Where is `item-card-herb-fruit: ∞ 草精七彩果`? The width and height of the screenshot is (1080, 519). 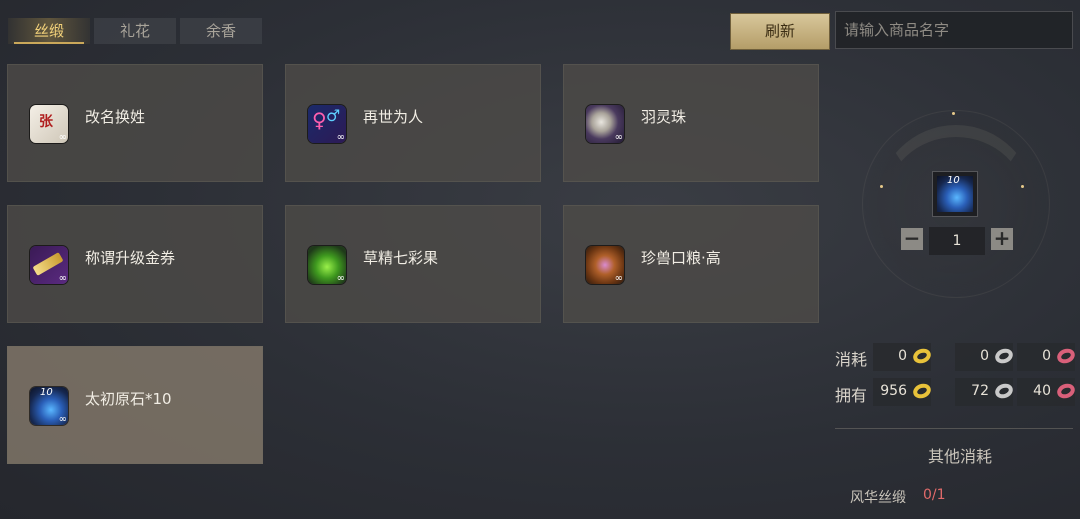
item-card-herb-fruit: ∞ 草精七彩果 is located at coordinates (413, 264).